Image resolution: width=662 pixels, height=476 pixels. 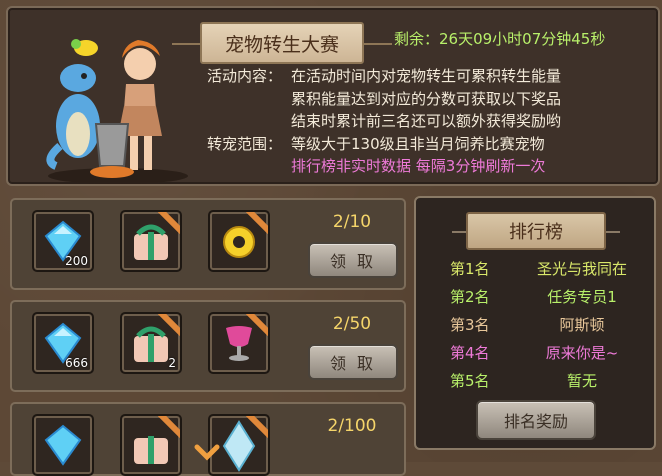 I want to click on blue-diamond-icon, so click(x=63, y=445).